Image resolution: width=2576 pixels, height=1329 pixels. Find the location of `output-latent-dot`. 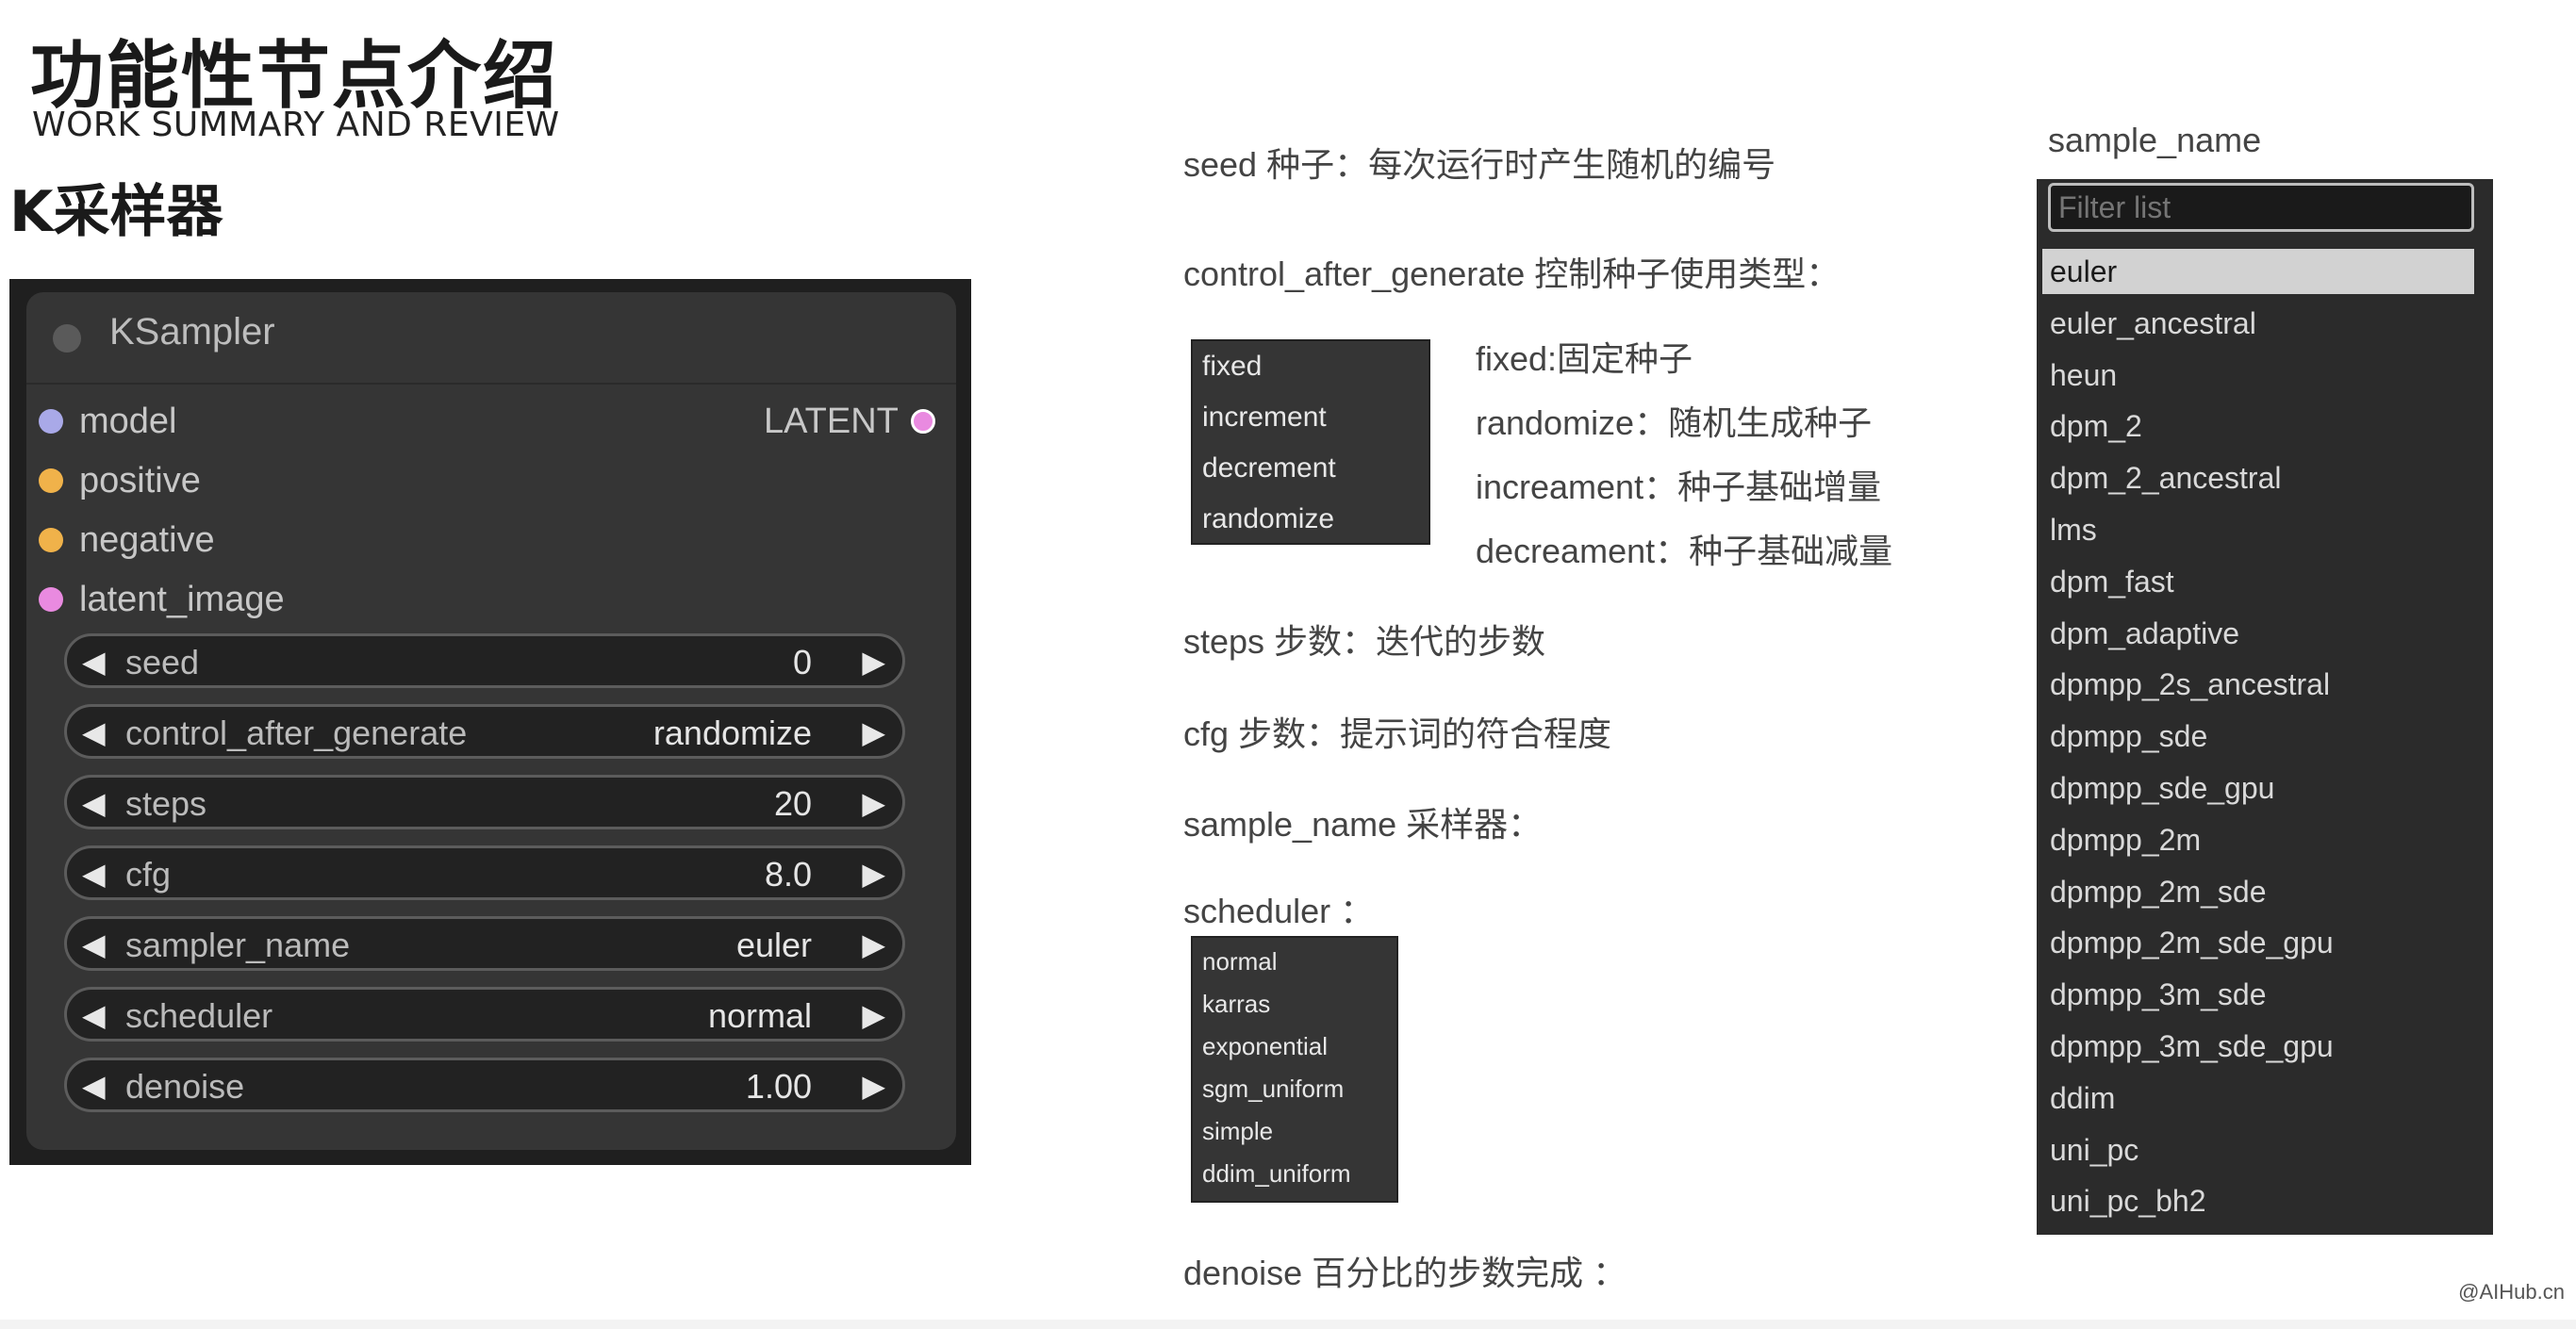

output-latent-dot is located at coordinates (923, 421).